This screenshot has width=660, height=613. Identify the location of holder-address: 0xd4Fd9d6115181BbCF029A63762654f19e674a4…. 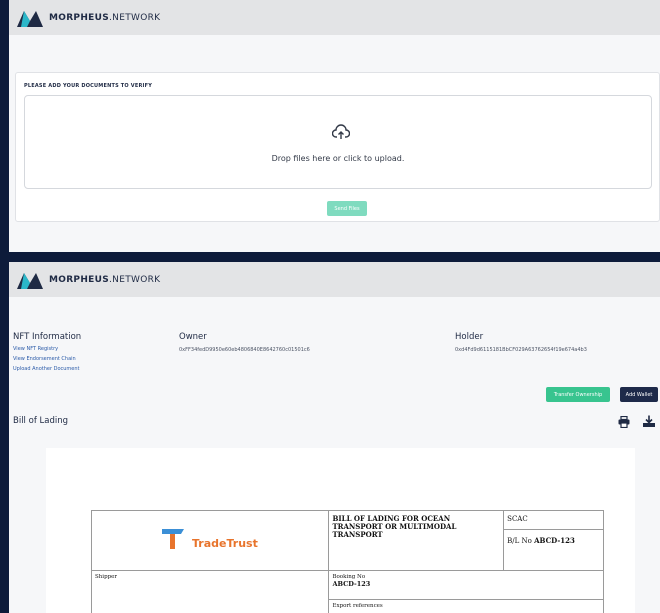
(521, 350).